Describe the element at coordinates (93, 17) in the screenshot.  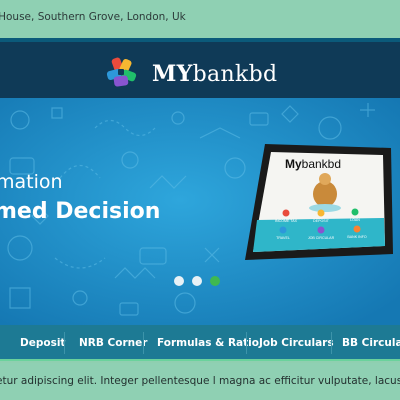
I see `address-text: nt House, Southern Grove, London, Uk` at that location.